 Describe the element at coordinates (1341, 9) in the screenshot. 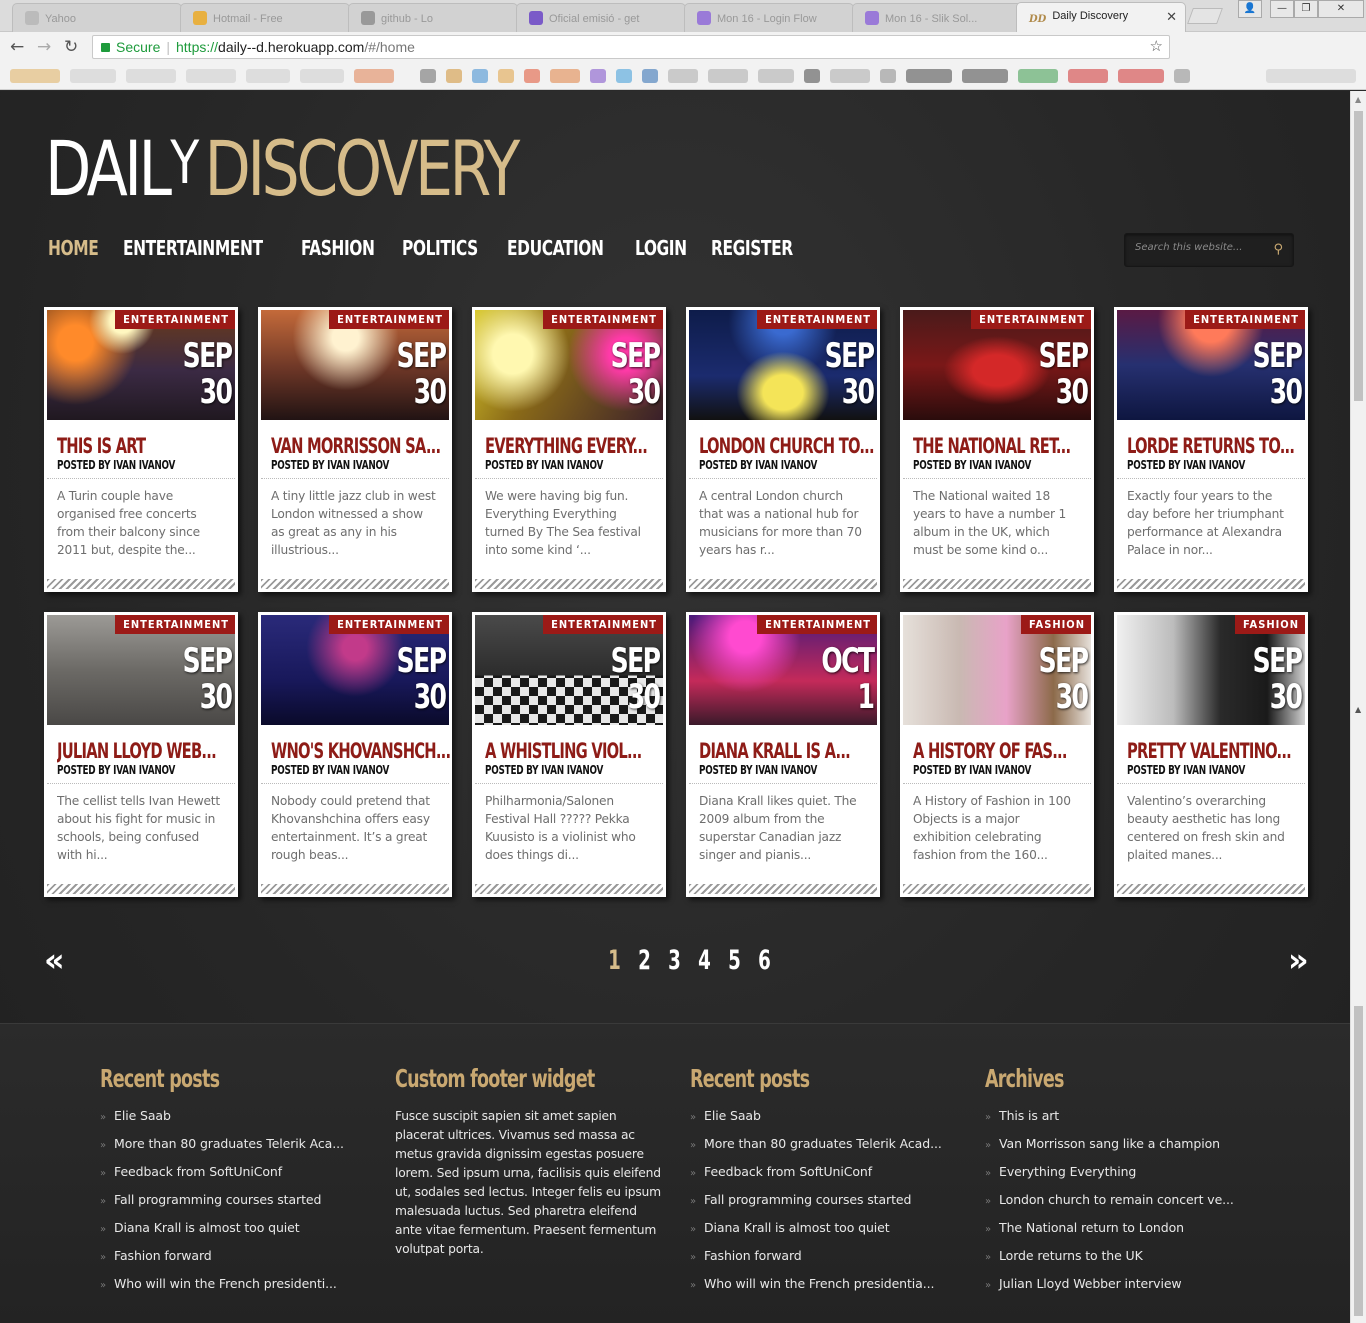

I see `close-window-icon: ✕` at that location.